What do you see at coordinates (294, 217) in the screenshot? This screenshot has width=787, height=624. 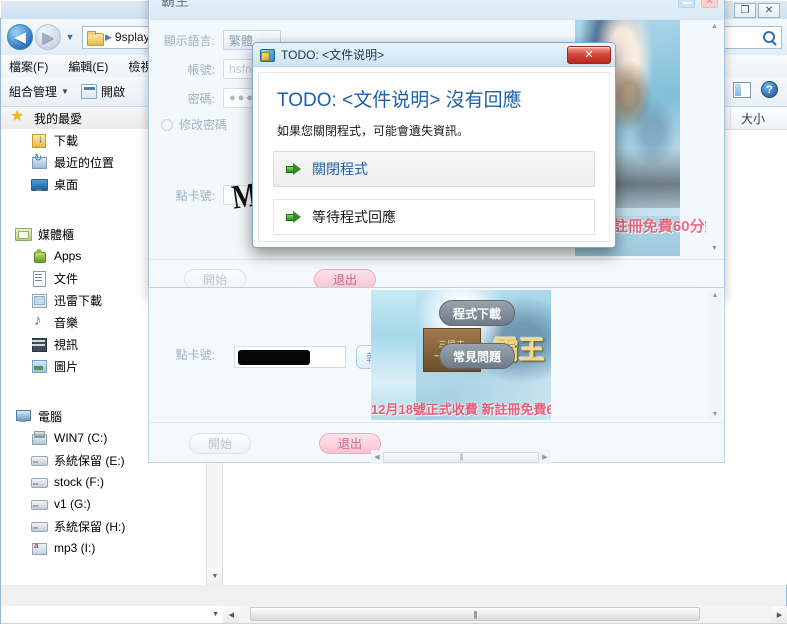 I see `green-arrow-icon` at bounding box center [294, 217].